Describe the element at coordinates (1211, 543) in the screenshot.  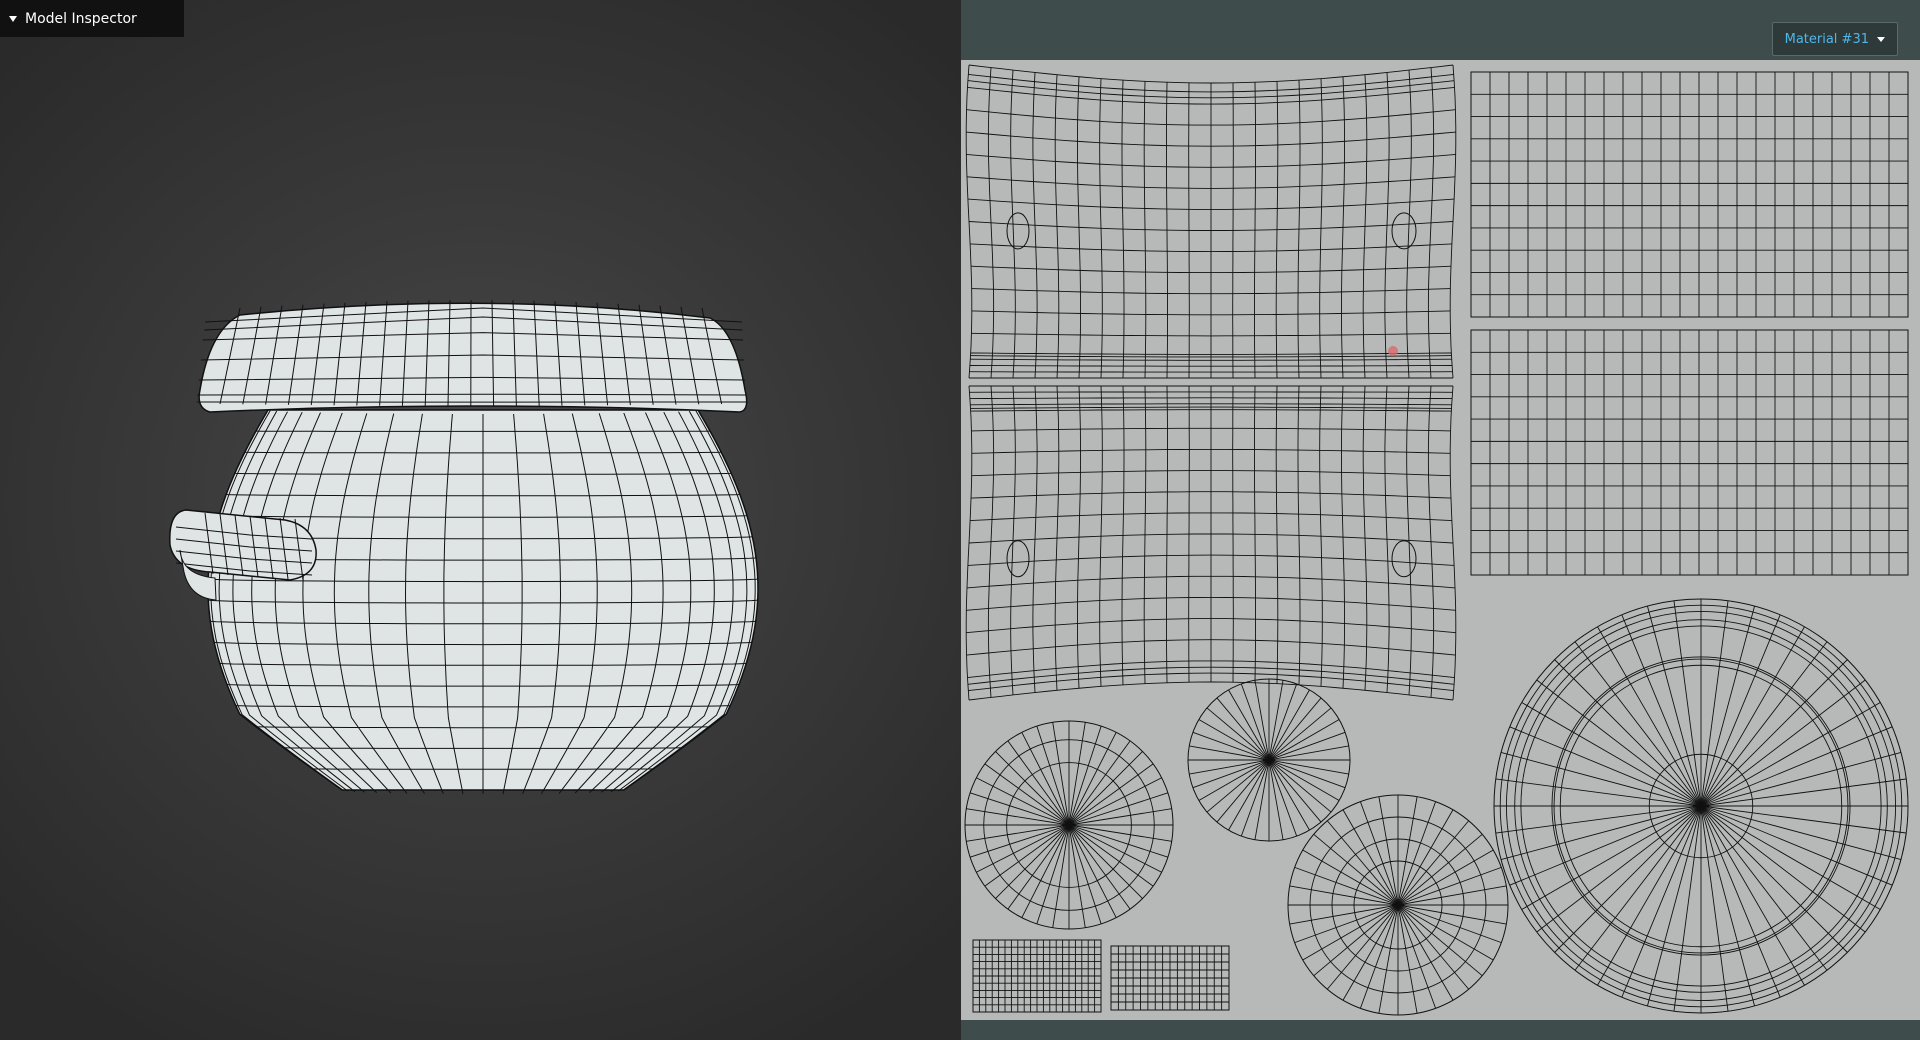
I see `uv-body-lower` at that location.